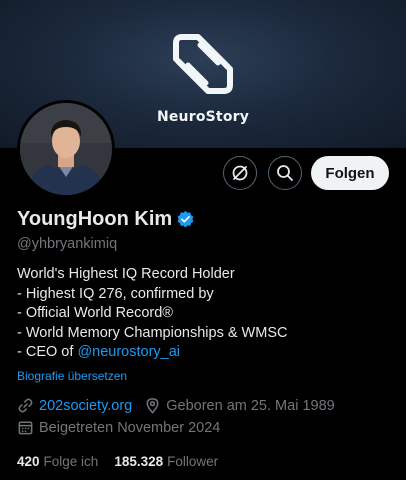 The height and width of the screenshot is (480, 406). Describe the element at coordinates (139, 461) in the screenshot. I see `followers-count: 185.328` at that location.